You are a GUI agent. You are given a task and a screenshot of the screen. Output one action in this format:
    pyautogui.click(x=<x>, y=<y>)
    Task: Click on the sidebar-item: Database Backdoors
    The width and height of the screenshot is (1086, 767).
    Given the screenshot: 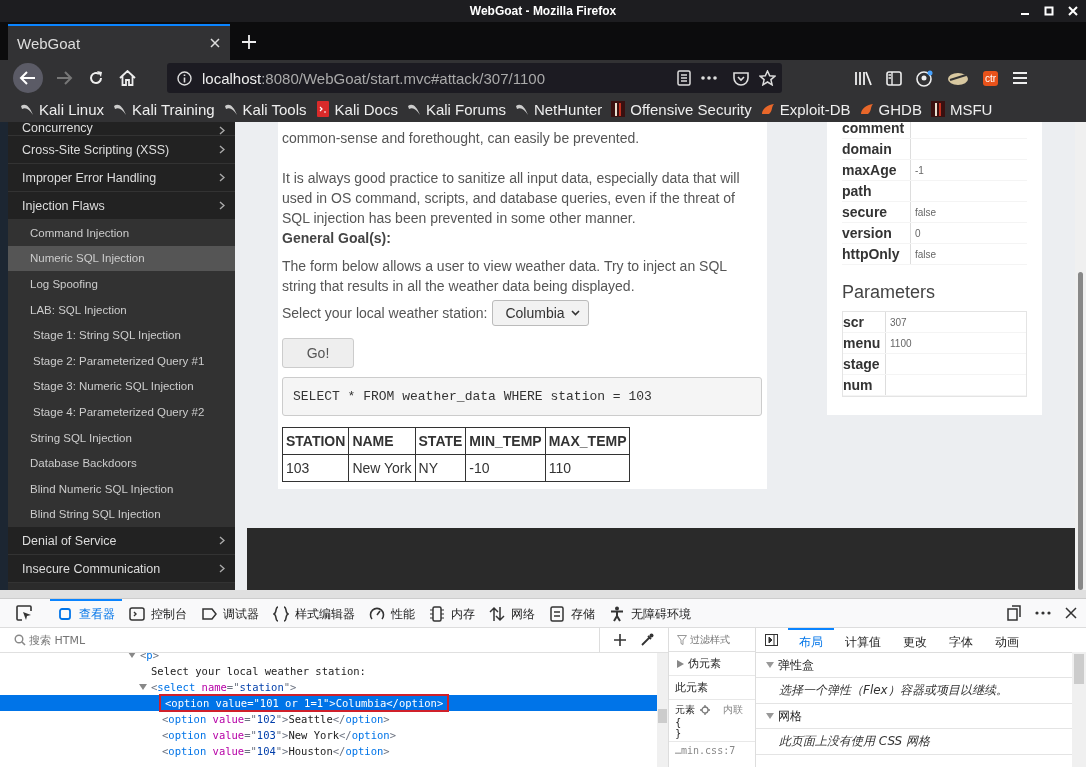 What is the action you would take?
    pyautogui.click(x=121, y=463)
    